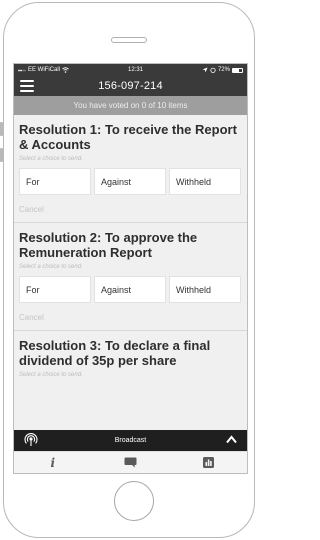 The image size is (320, 540). What do you see at coordinates (31, 440) in the screenshot?
I see `broadcast-icon` at bounding box center [31, 440].